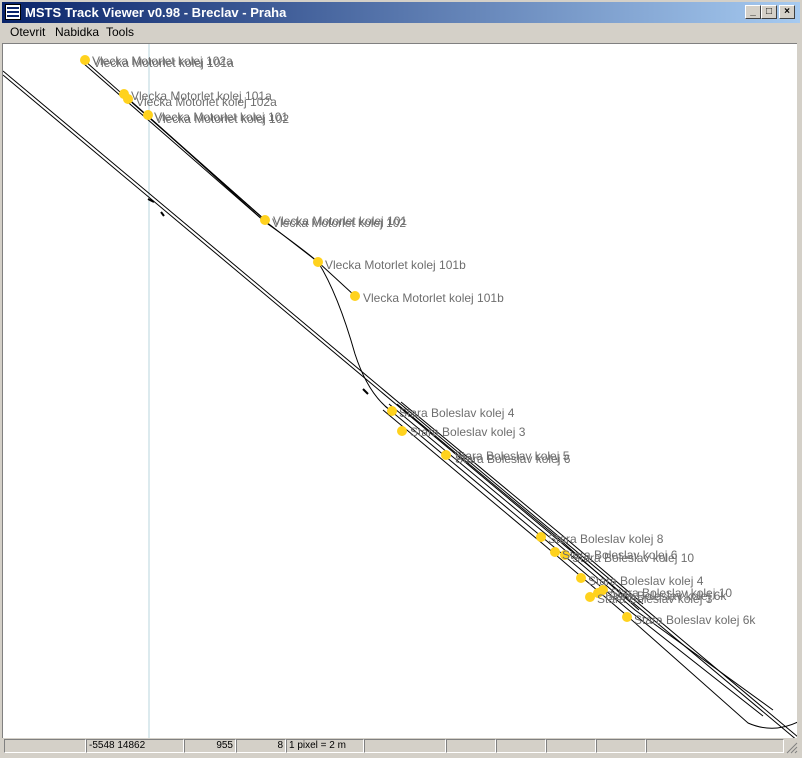 The height and width of the screenshot is (758, 802). What do you see at coordinates (798, 390) in the screenshot?
I see `canvas-edge` at bounding box center [798, 390].